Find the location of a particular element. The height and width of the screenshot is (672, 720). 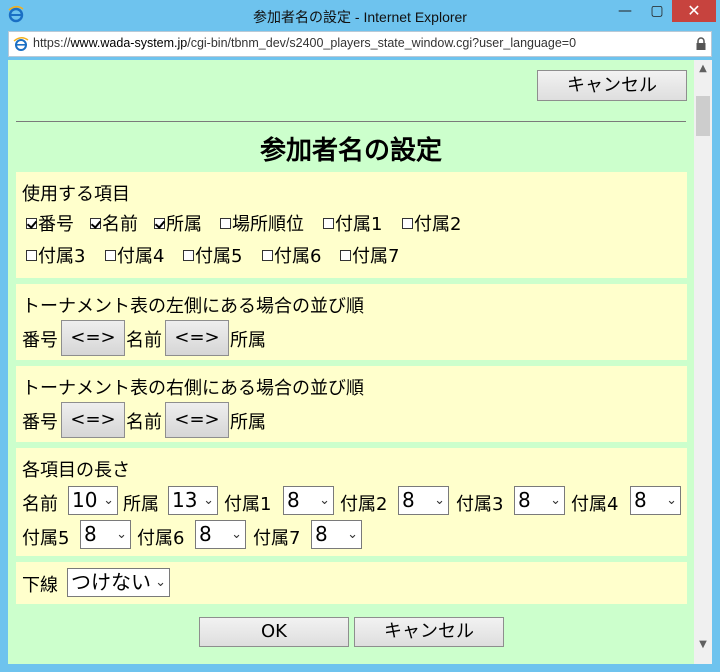

right-swap-button-2: <=> is located at coordinates (197, 420).